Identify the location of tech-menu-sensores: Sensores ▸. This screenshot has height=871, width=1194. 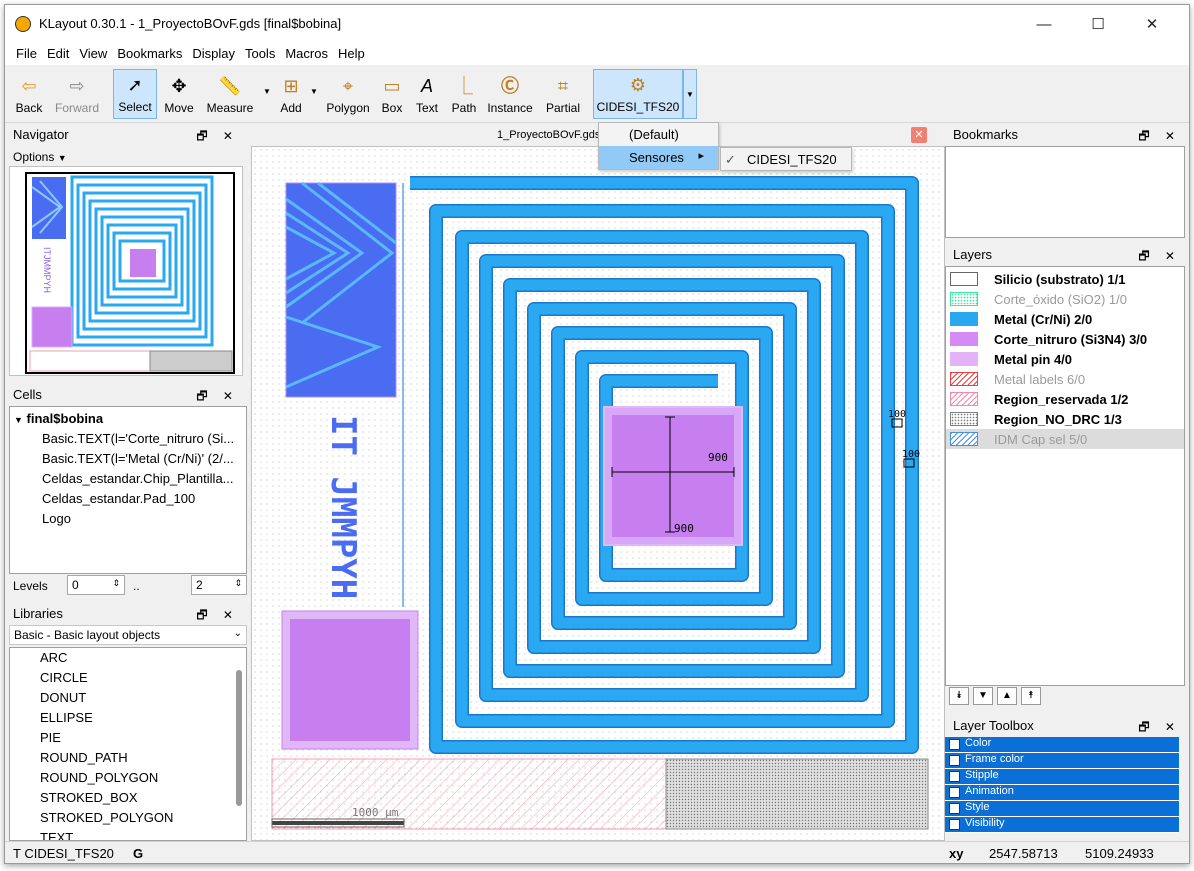
(658, 157).